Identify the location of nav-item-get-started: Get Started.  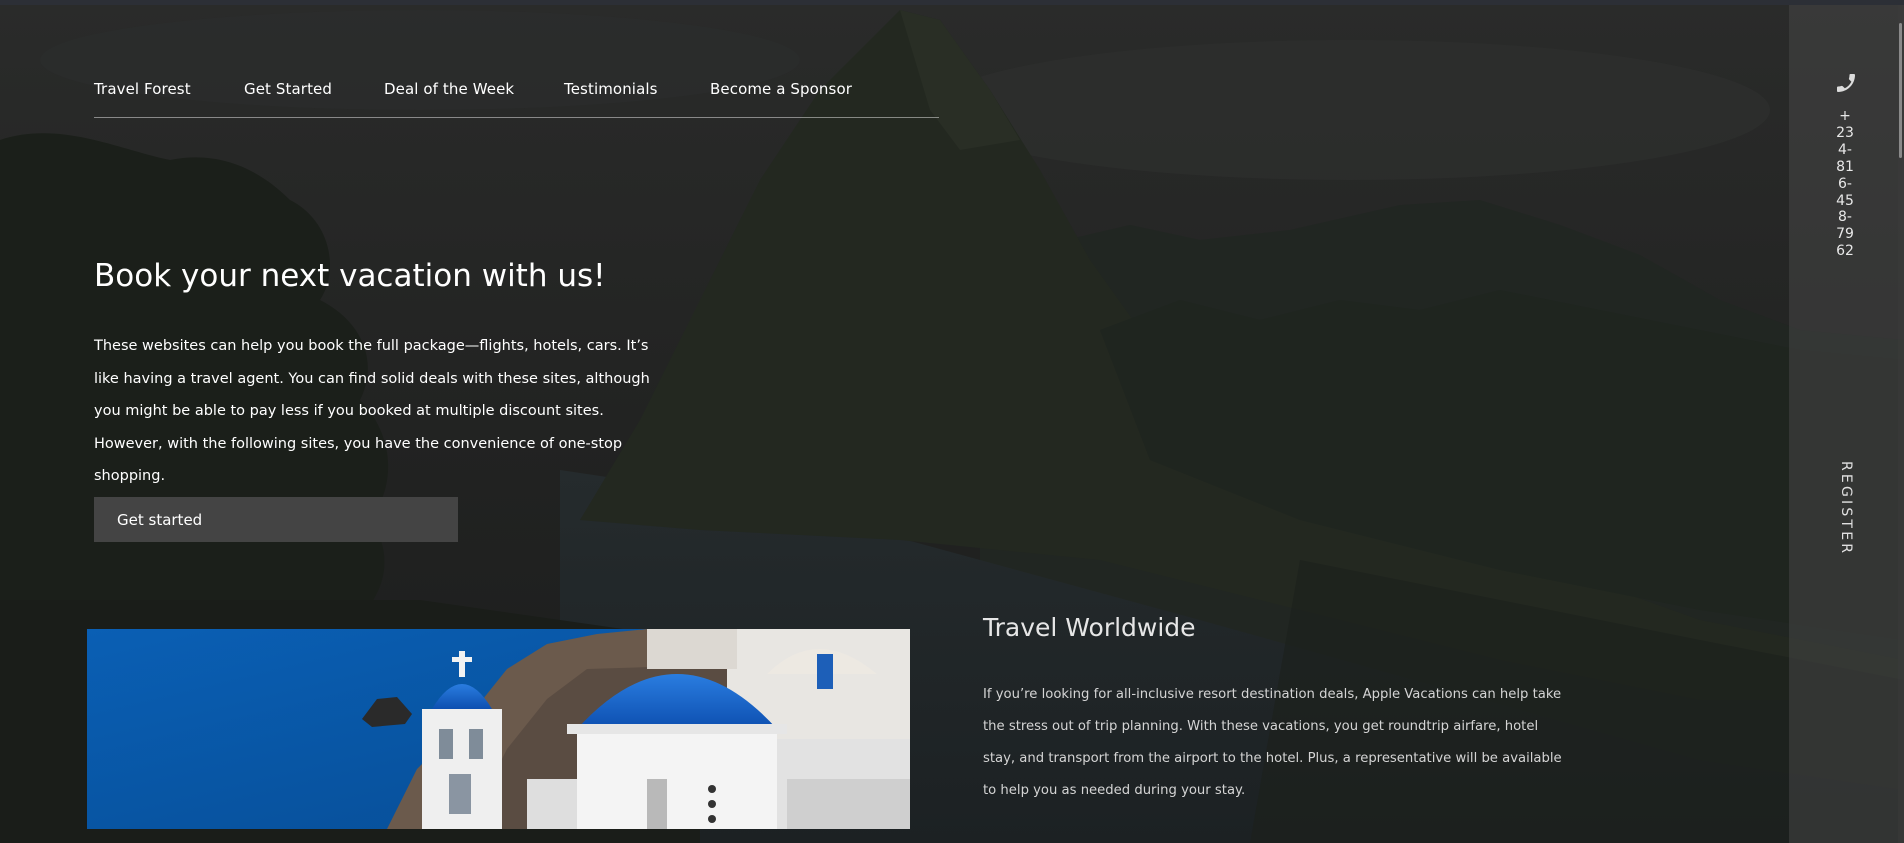
(288, 89).